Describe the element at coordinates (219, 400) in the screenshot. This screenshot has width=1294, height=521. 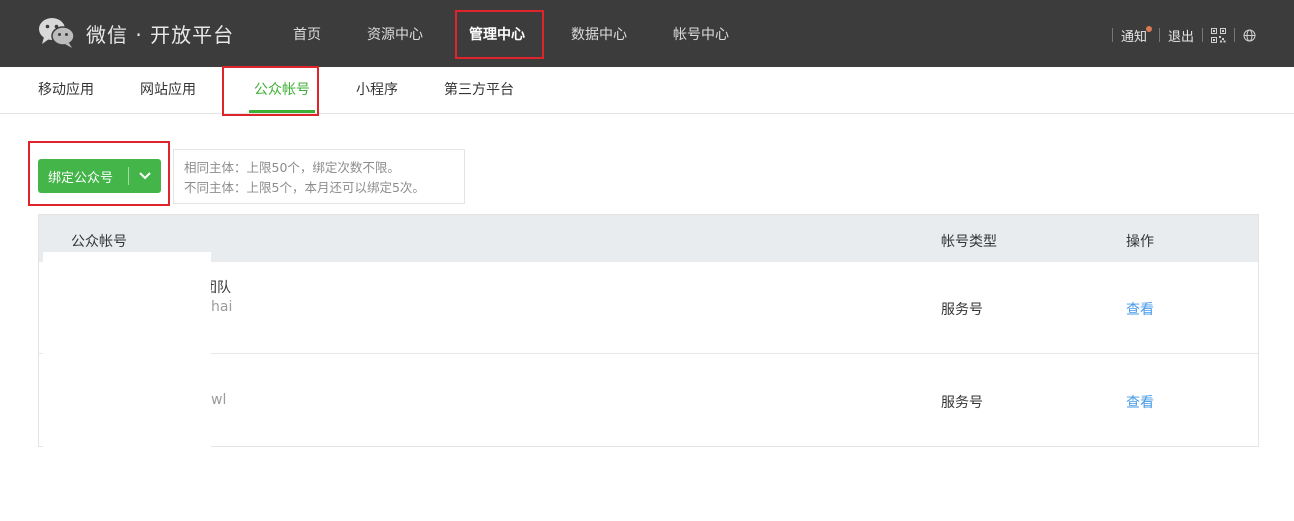
I see `account-id: wl` at that location.